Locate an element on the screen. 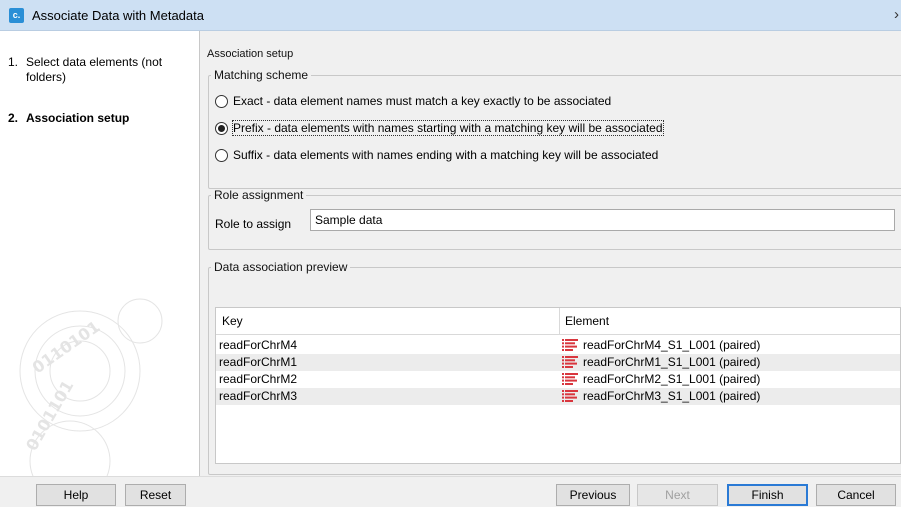 The width and height of the screenshot is (901, 507). help-button: Help is located at coordinates (76, 495).